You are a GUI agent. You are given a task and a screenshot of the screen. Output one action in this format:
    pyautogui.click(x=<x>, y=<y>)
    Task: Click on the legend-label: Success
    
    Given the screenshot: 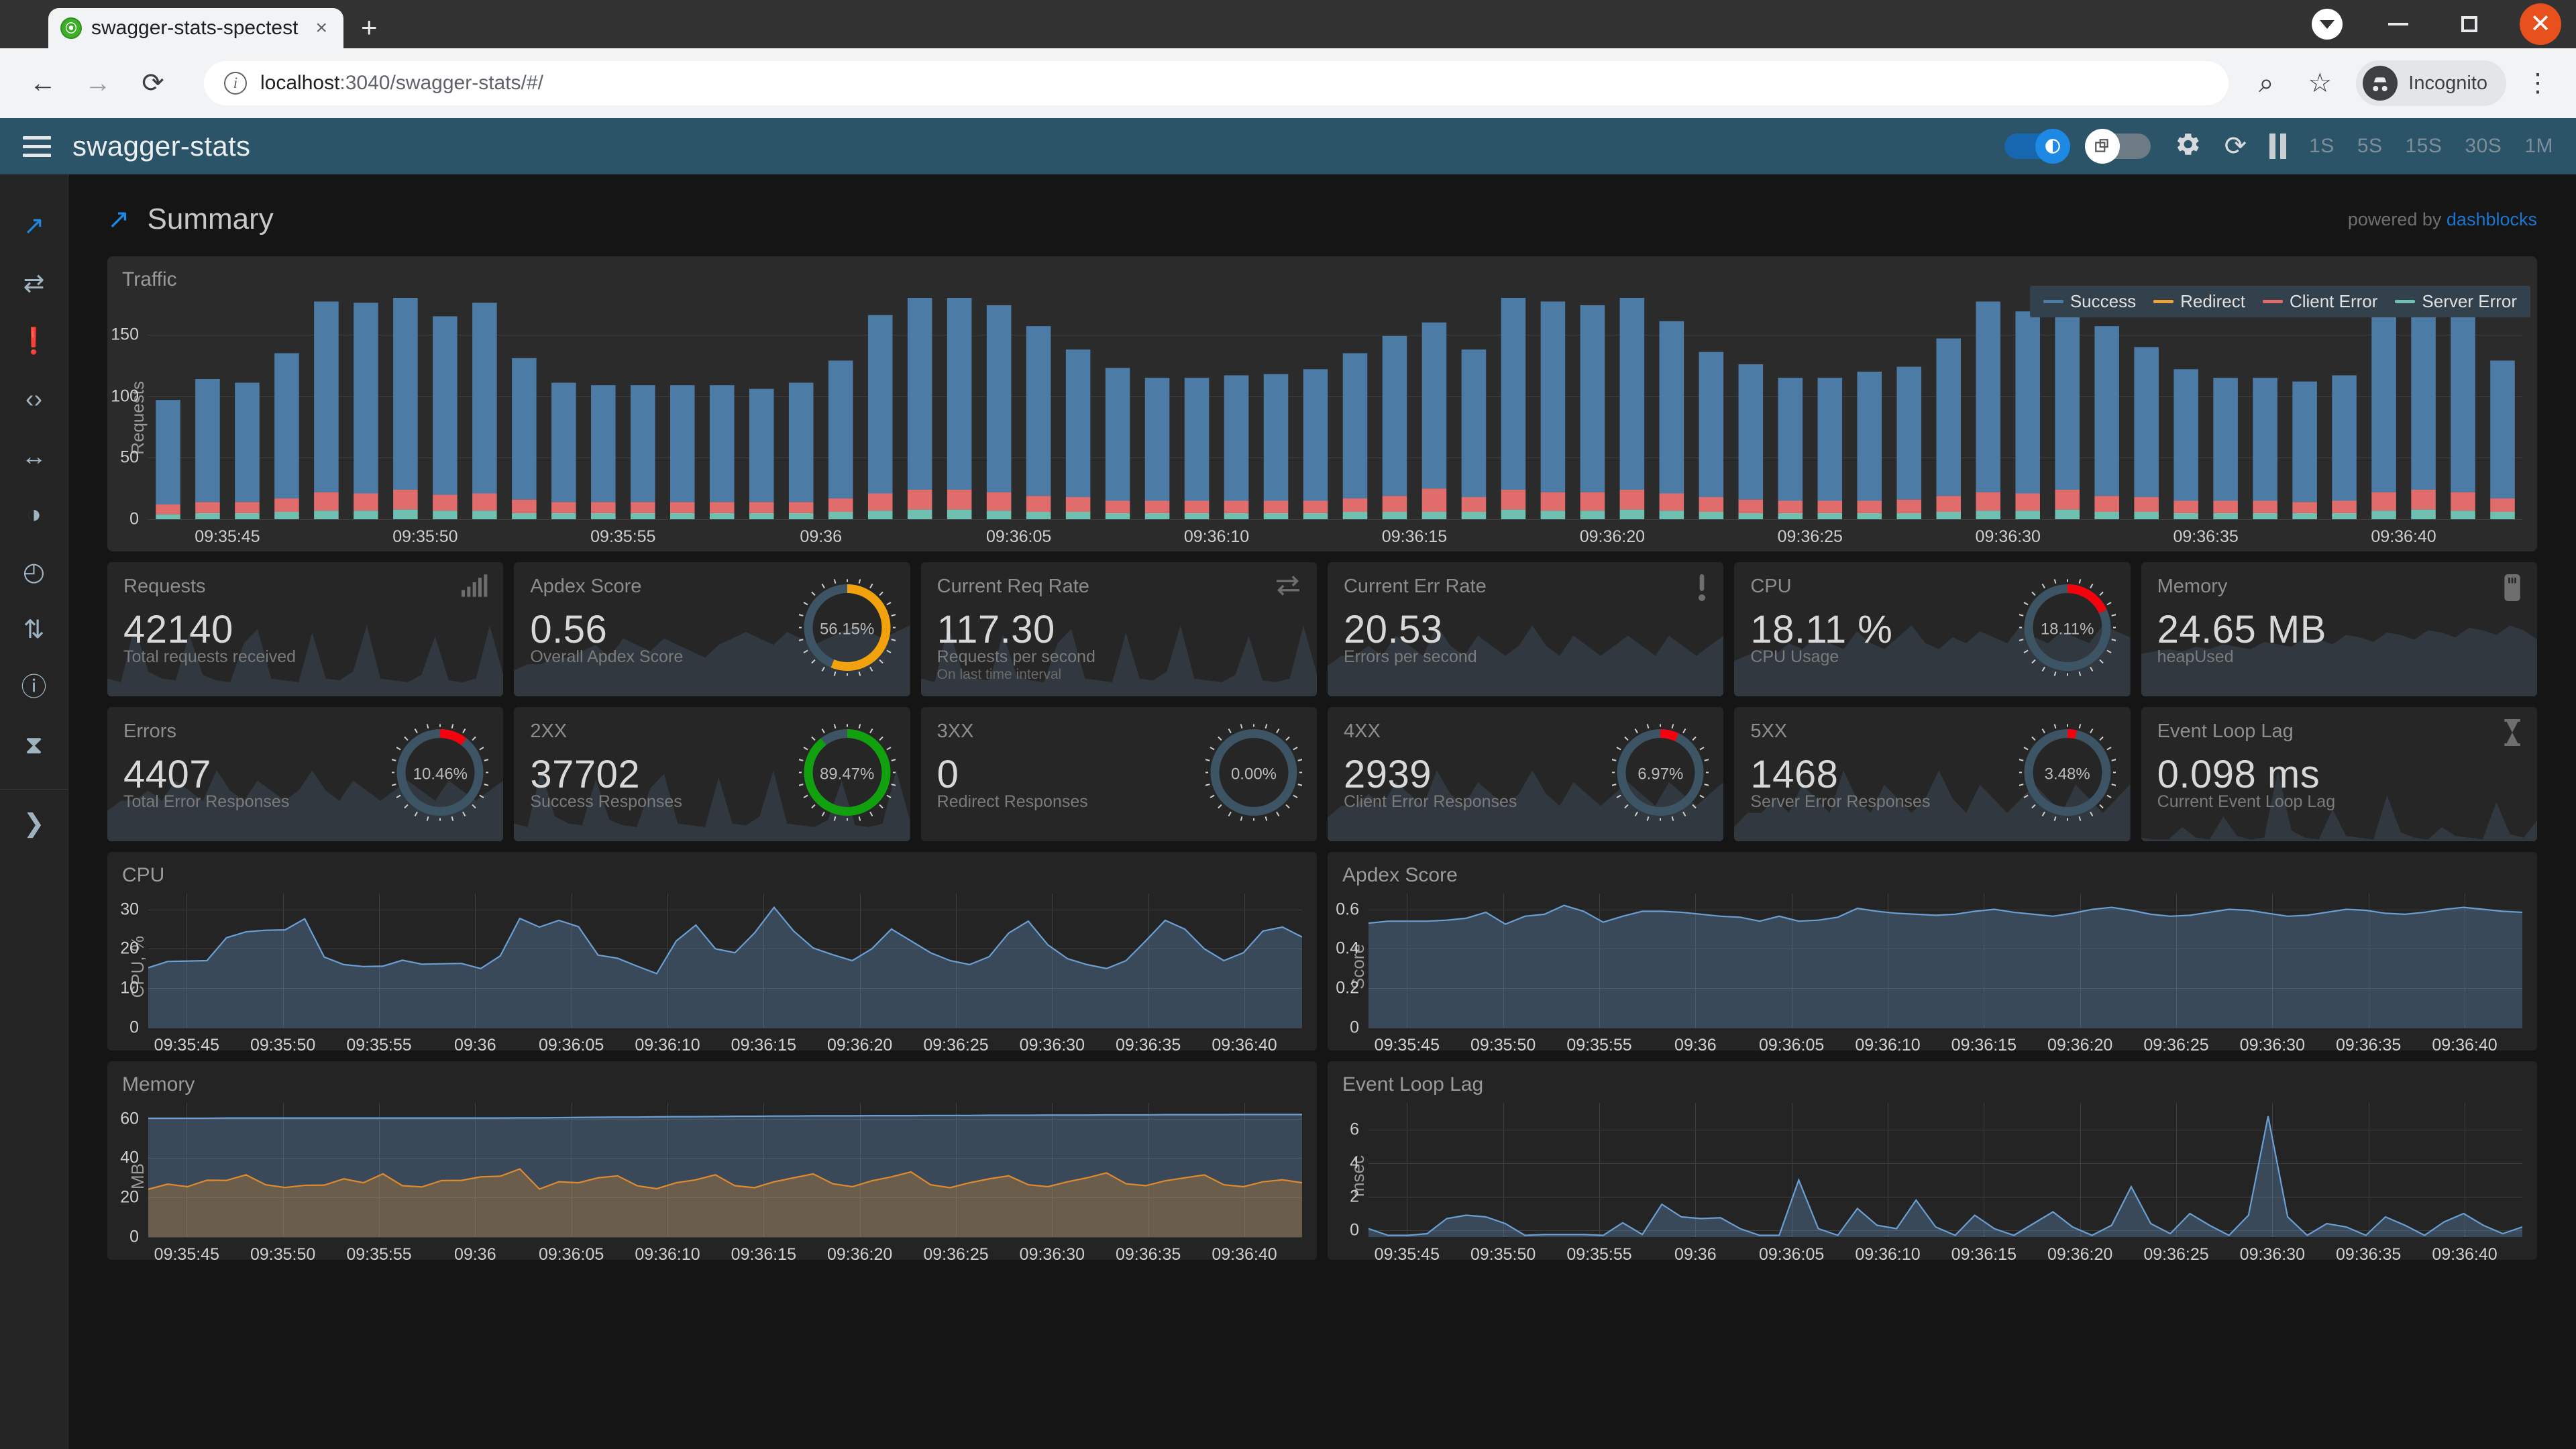 What is the action you would take?
    pyautogui.click(x=2103, y=301)
    